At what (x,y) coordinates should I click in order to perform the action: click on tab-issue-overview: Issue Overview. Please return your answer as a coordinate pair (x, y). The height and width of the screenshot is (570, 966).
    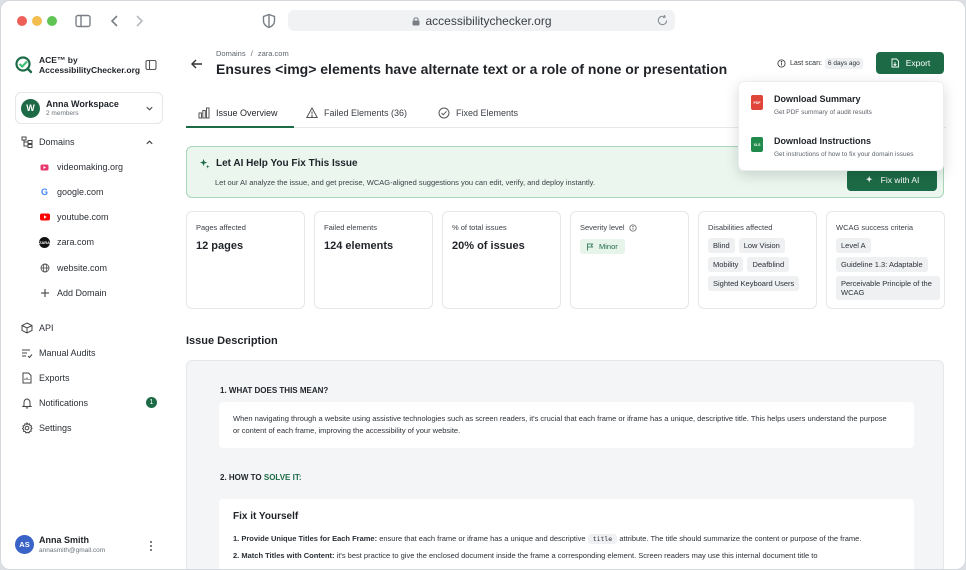
    Looking at the image, I should click on (238, 113).